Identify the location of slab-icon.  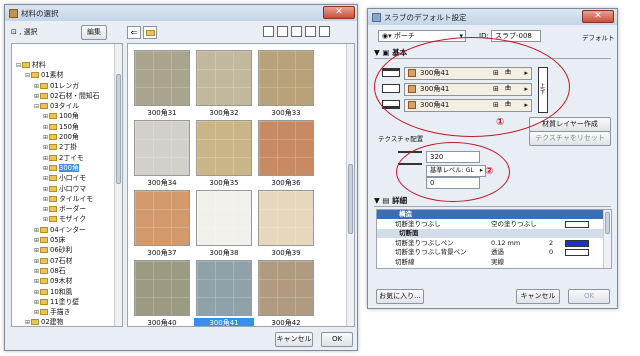
(376, 17).